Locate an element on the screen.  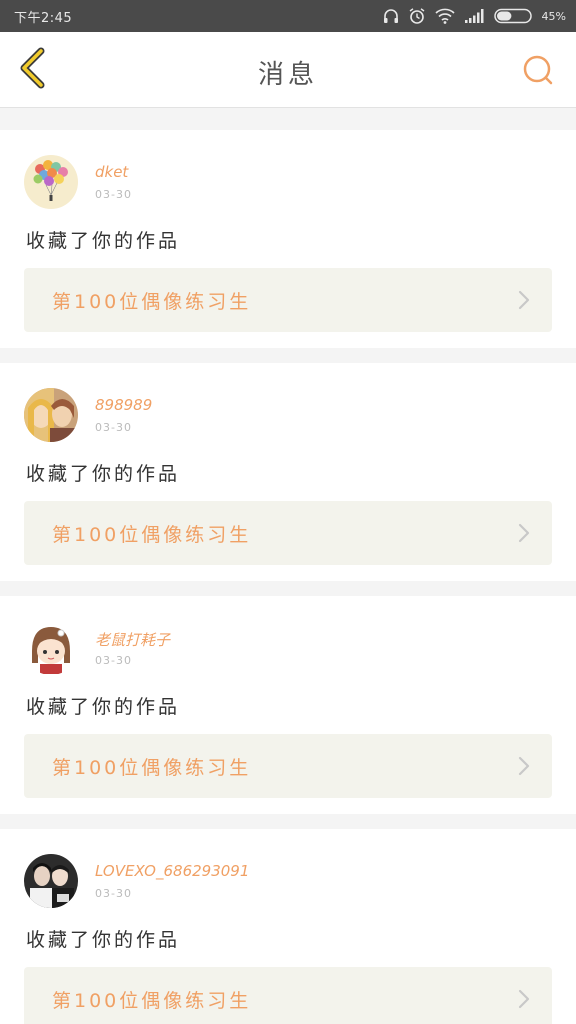
username: LOVEXO_686293091 is located at coordinates (172, 871).